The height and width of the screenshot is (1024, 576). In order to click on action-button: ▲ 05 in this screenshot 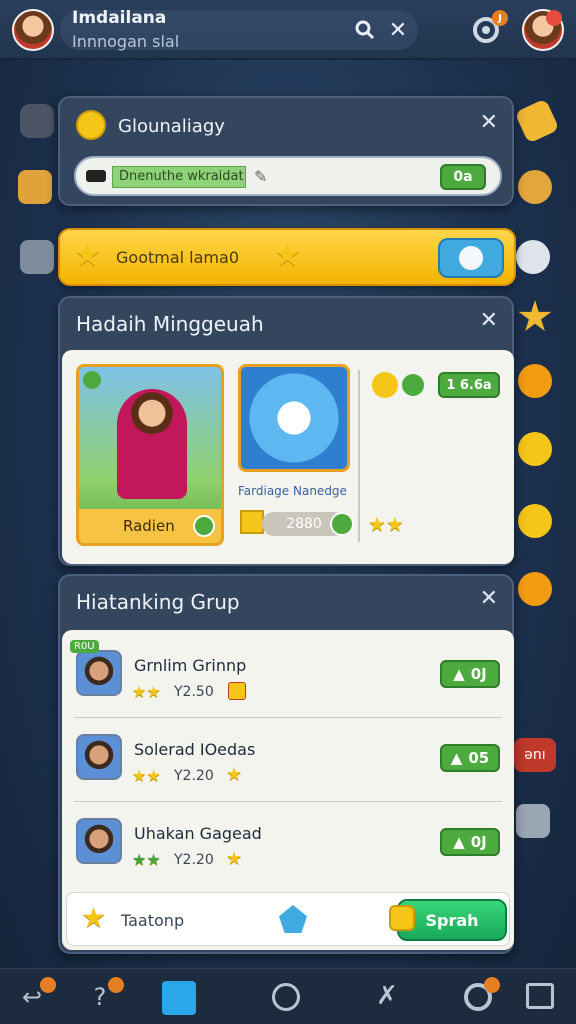, I will do `click(470, 758)`.